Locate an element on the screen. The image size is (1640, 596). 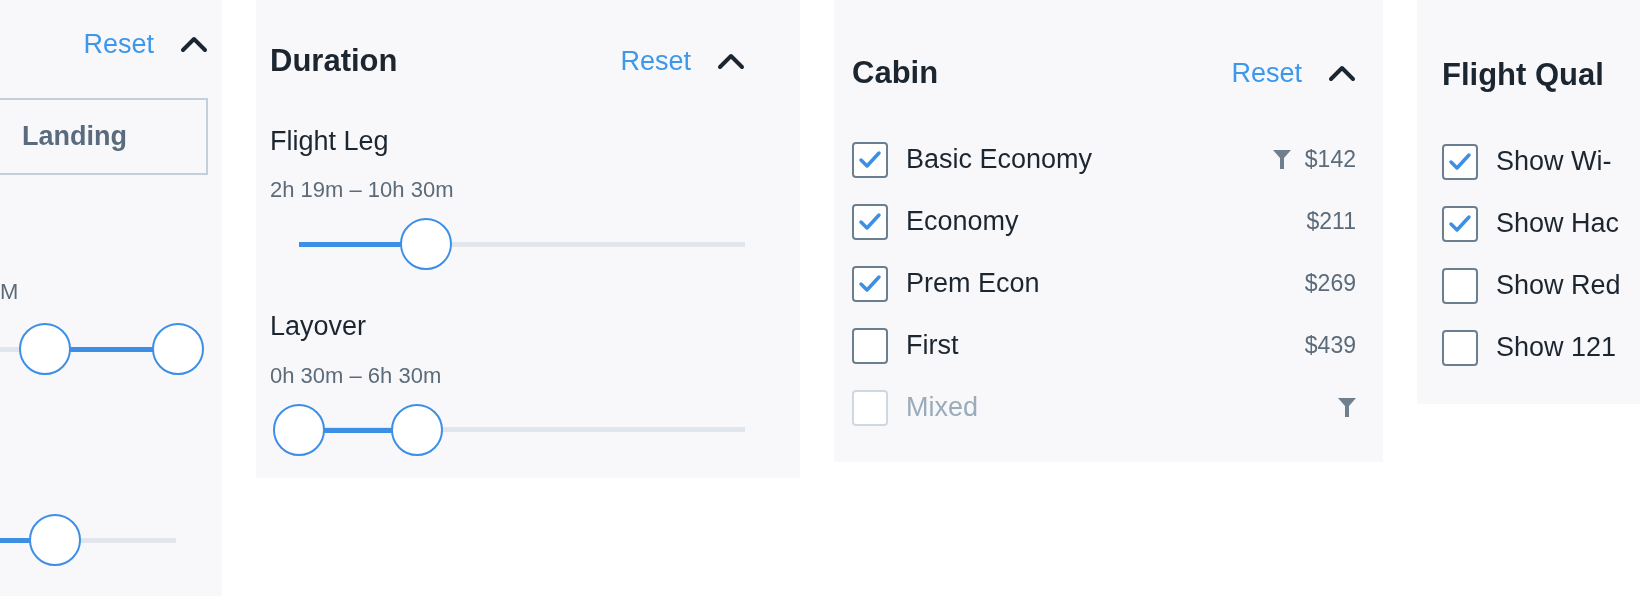
option-label: Basic Economy is located at coordinates (999, 160).